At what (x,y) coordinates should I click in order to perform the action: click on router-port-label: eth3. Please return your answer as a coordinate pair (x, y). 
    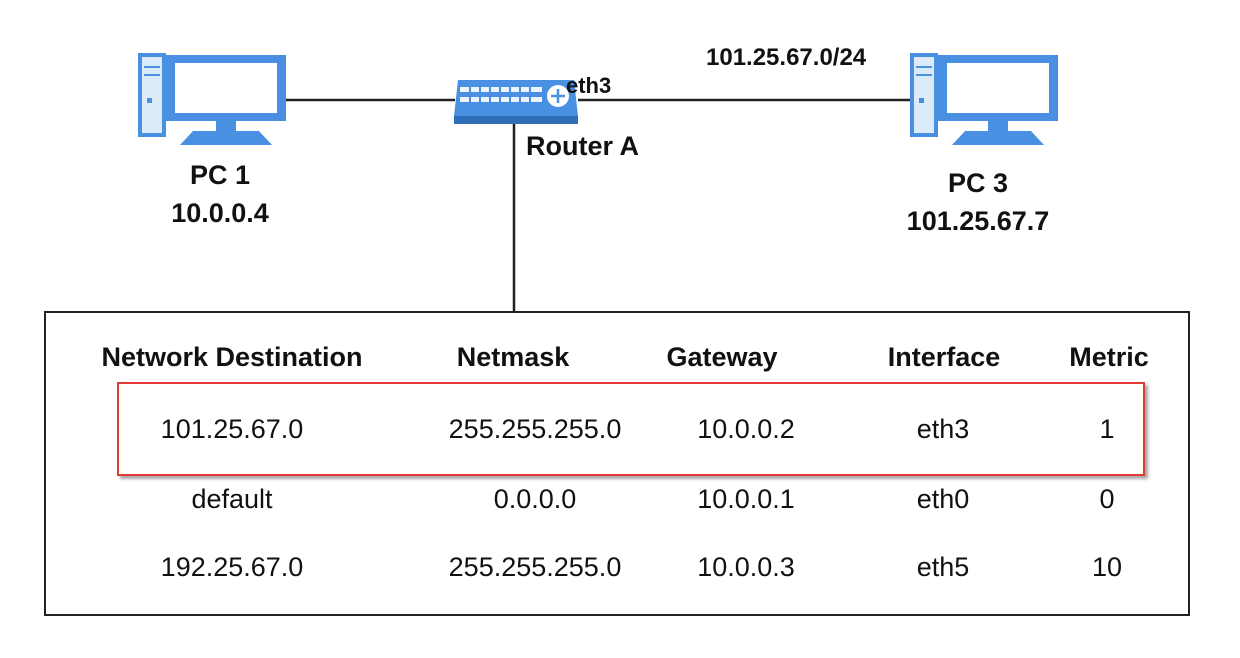
    Looking at the image, I should click on (589, 85).